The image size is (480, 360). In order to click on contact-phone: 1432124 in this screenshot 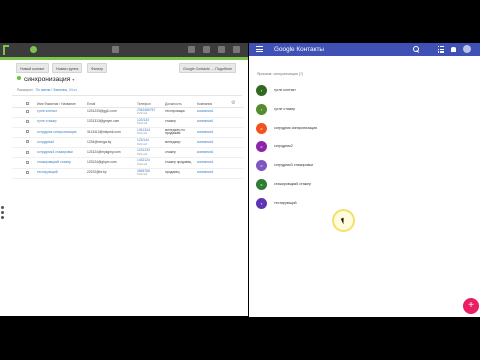, I will do `click(143, 160)`.